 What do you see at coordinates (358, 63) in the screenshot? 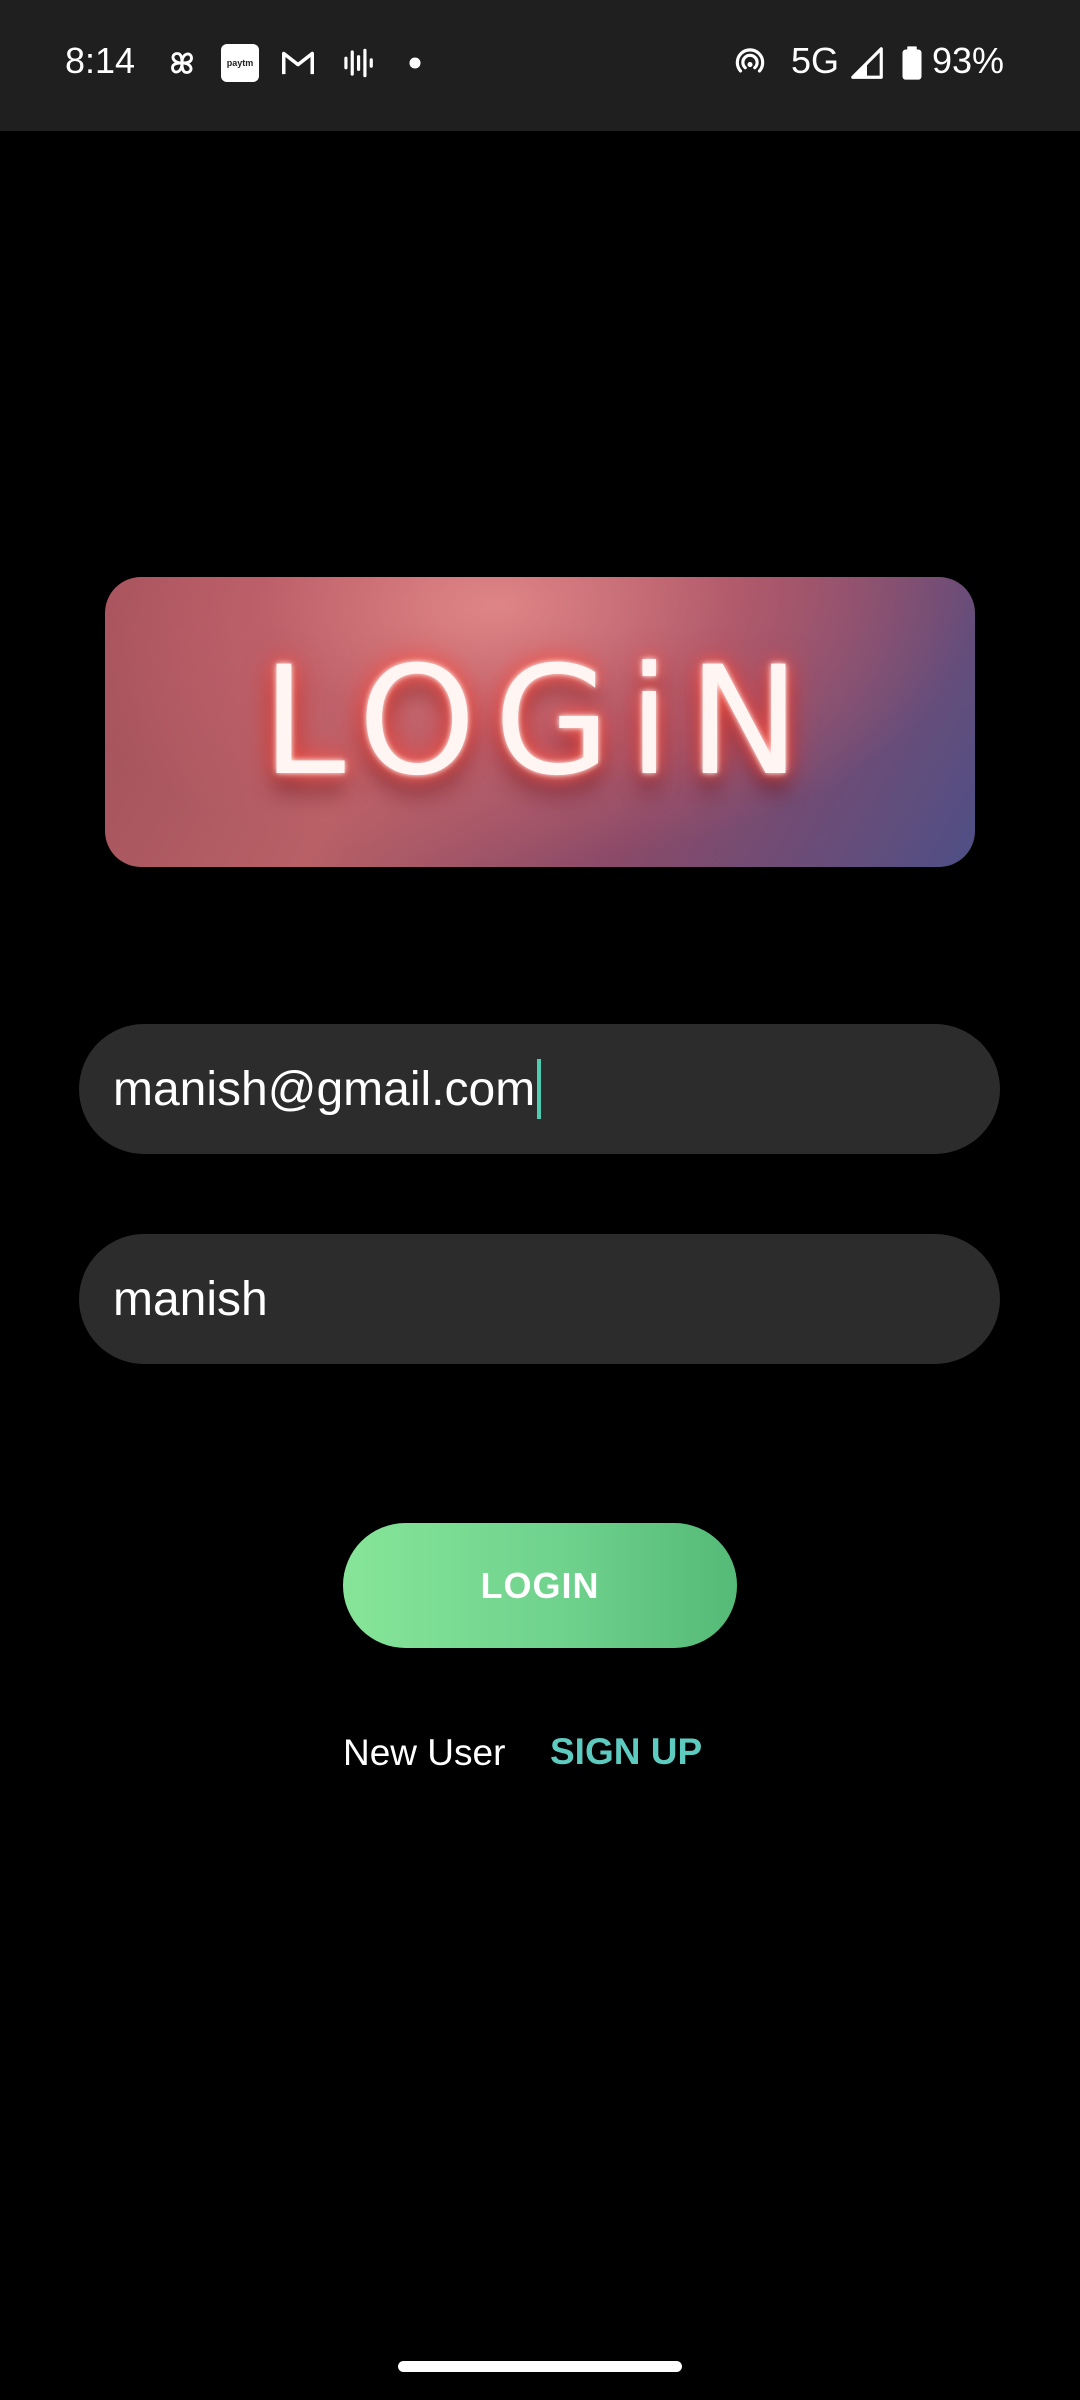
I see `voice-icon` at bounding box center [358, 63].